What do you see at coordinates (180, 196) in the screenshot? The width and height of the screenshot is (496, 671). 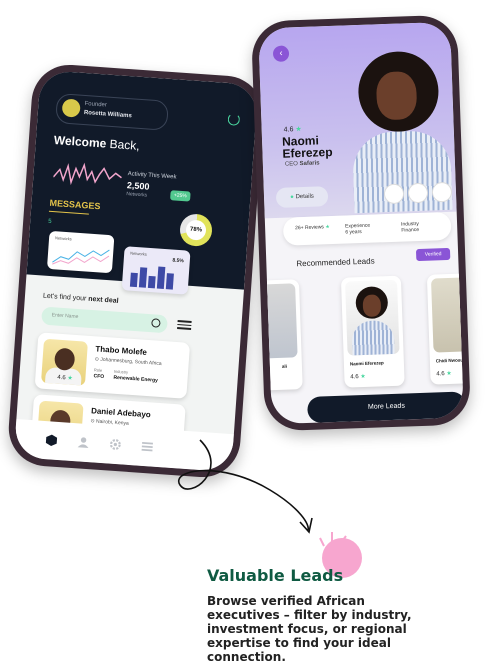 I see `activity-badge: +25%` at bounding box center [180, 196].